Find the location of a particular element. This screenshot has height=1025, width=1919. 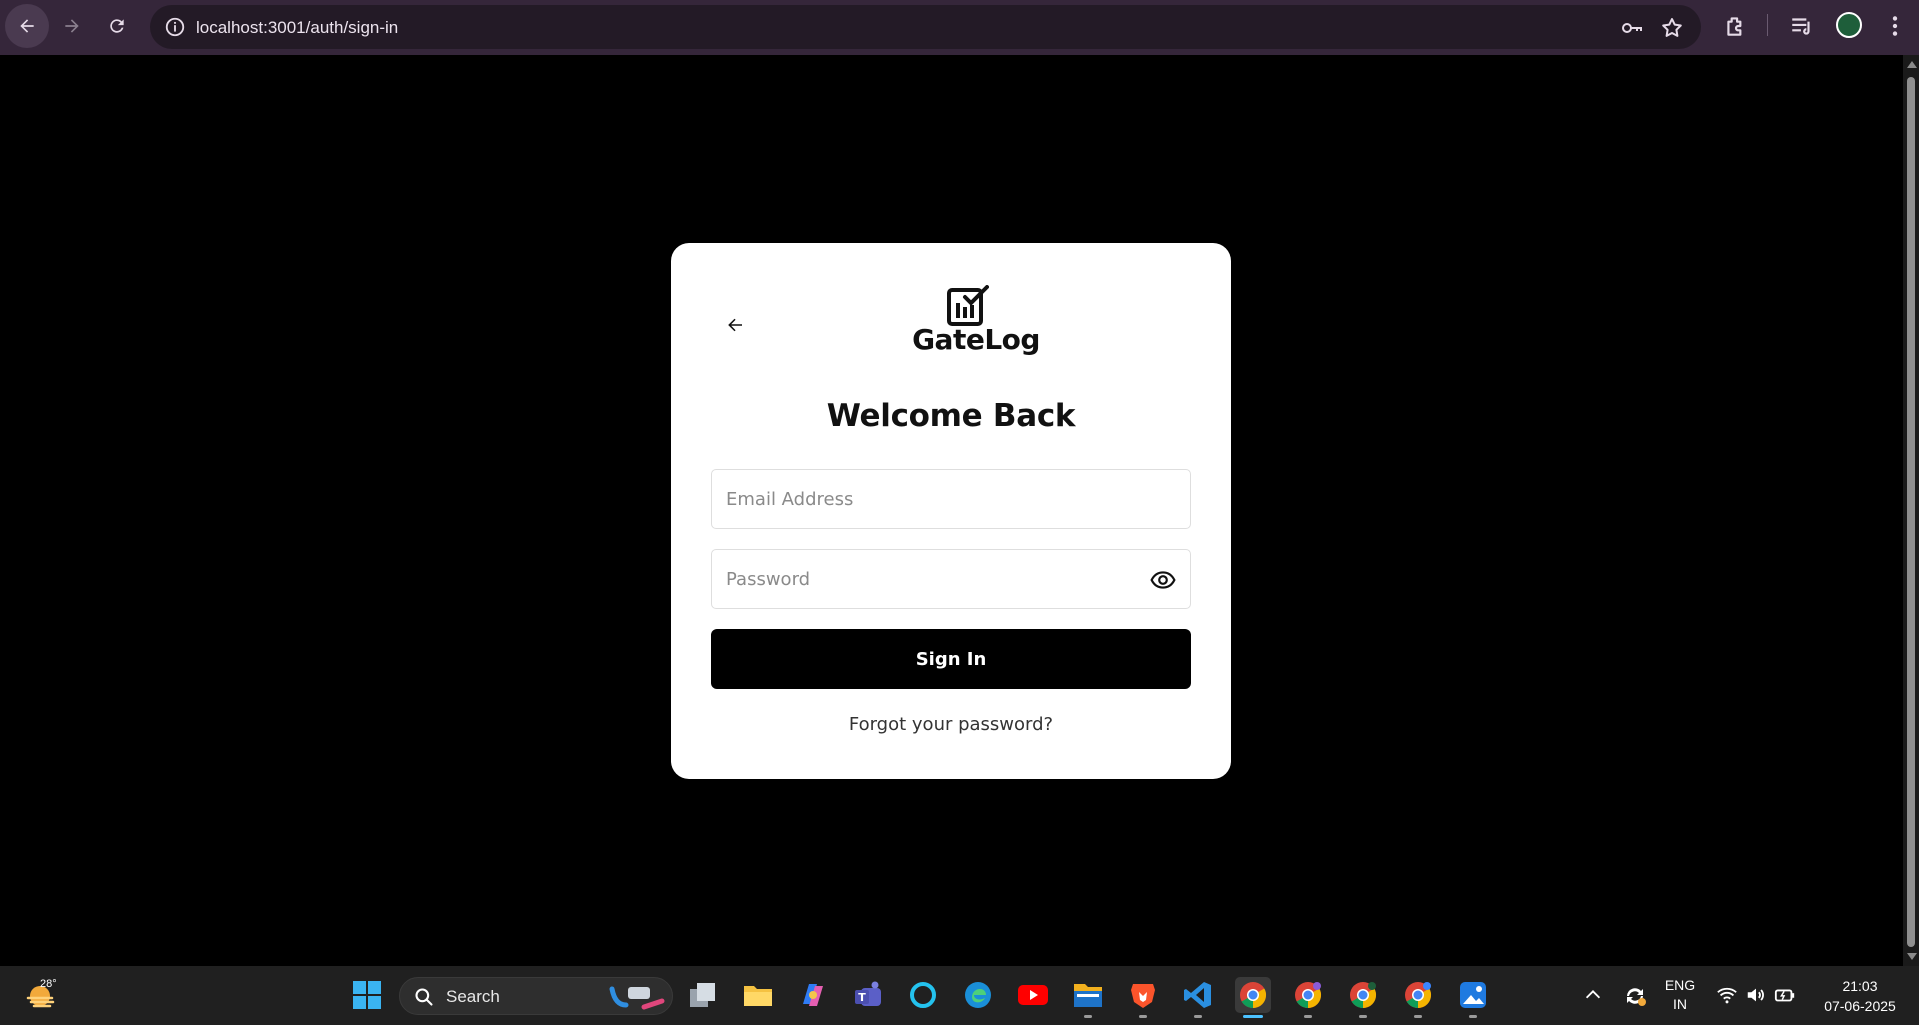

sync-icon is located at coordinates (1635, 996).